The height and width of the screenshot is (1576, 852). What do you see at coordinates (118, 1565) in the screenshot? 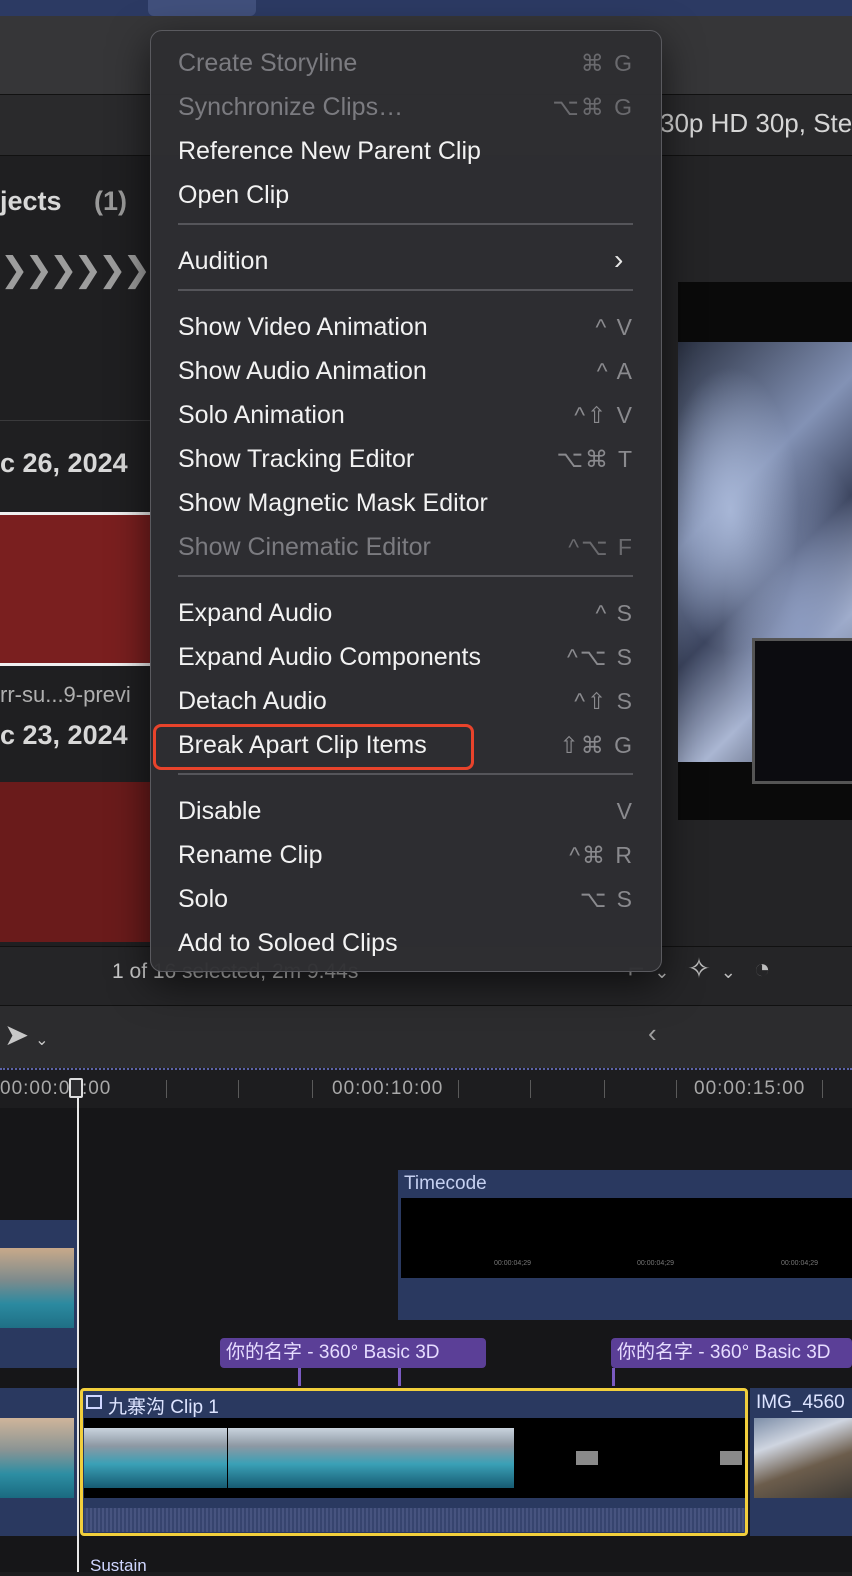
I see `audio-lane-label: Sustain` at bounding box center [118, 1565].